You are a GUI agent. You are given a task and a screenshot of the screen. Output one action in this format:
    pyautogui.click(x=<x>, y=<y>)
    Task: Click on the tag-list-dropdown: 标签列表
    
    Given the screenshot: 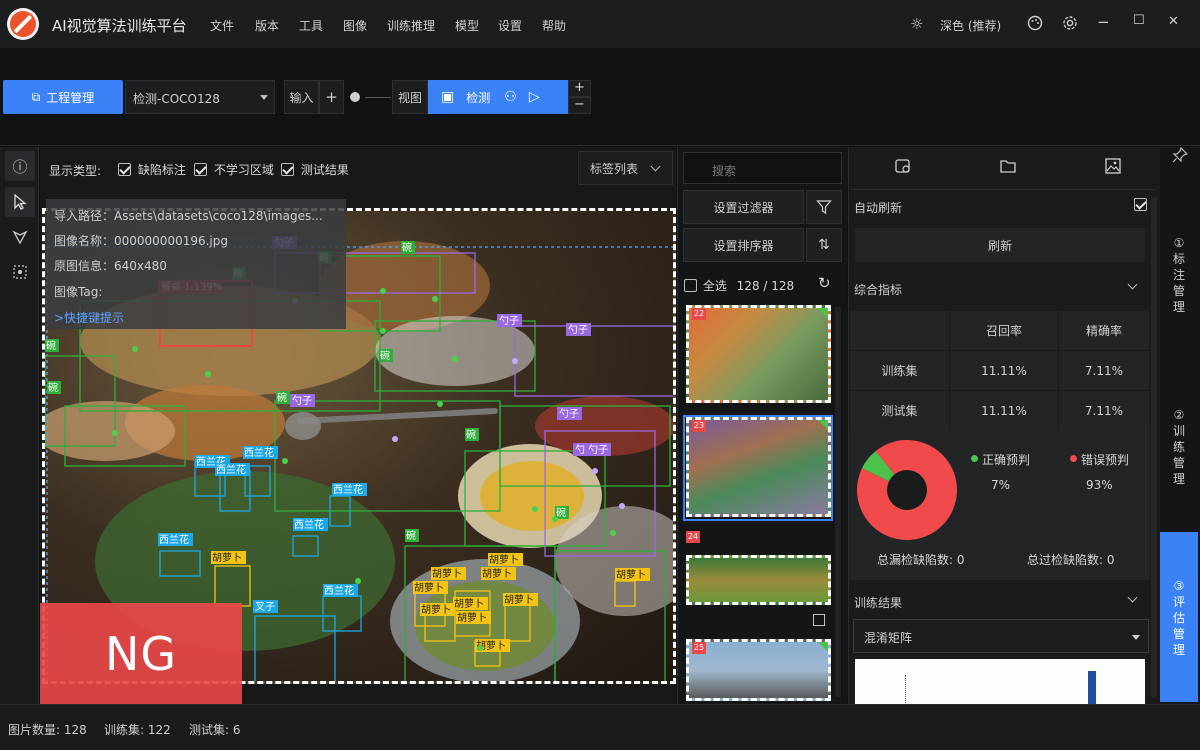 What is the action you would take?
    pyautogui.click(x=625, y=168)
    